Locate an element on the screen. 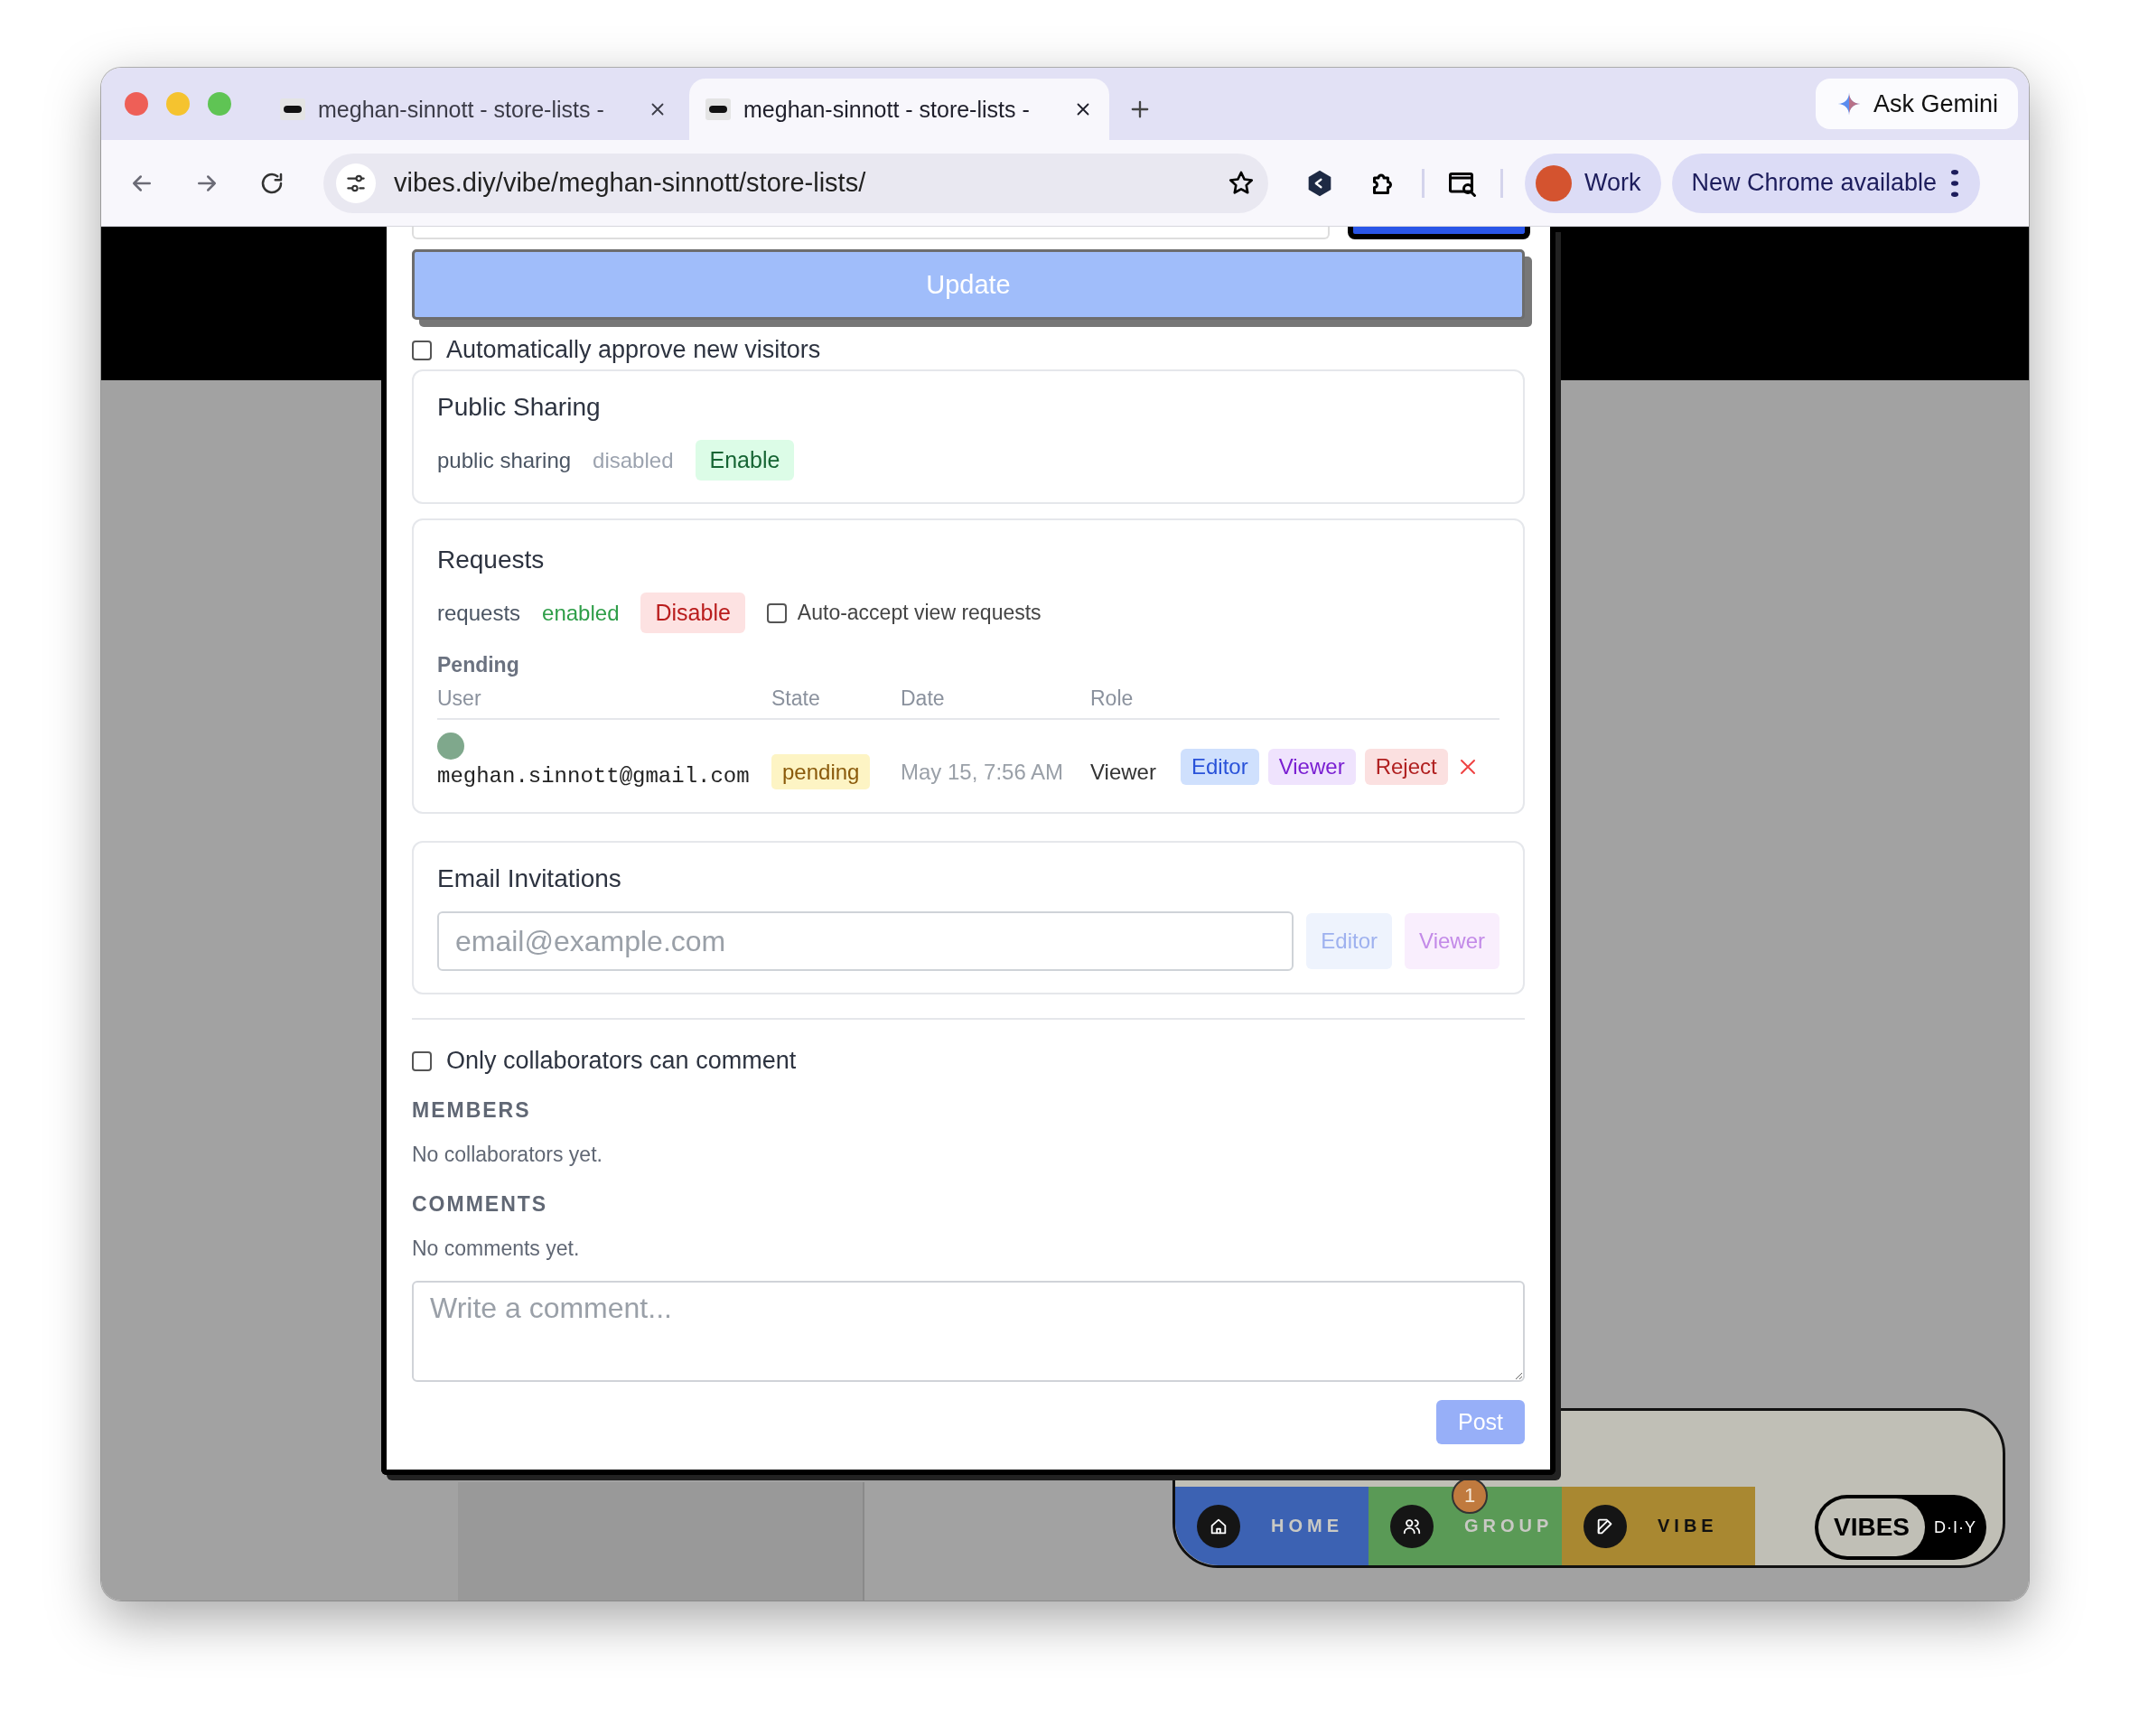 This screenshot has width=2130, height=1736. checkbox-label: Automatically approve new visitors is located at coordinates (633, 350).